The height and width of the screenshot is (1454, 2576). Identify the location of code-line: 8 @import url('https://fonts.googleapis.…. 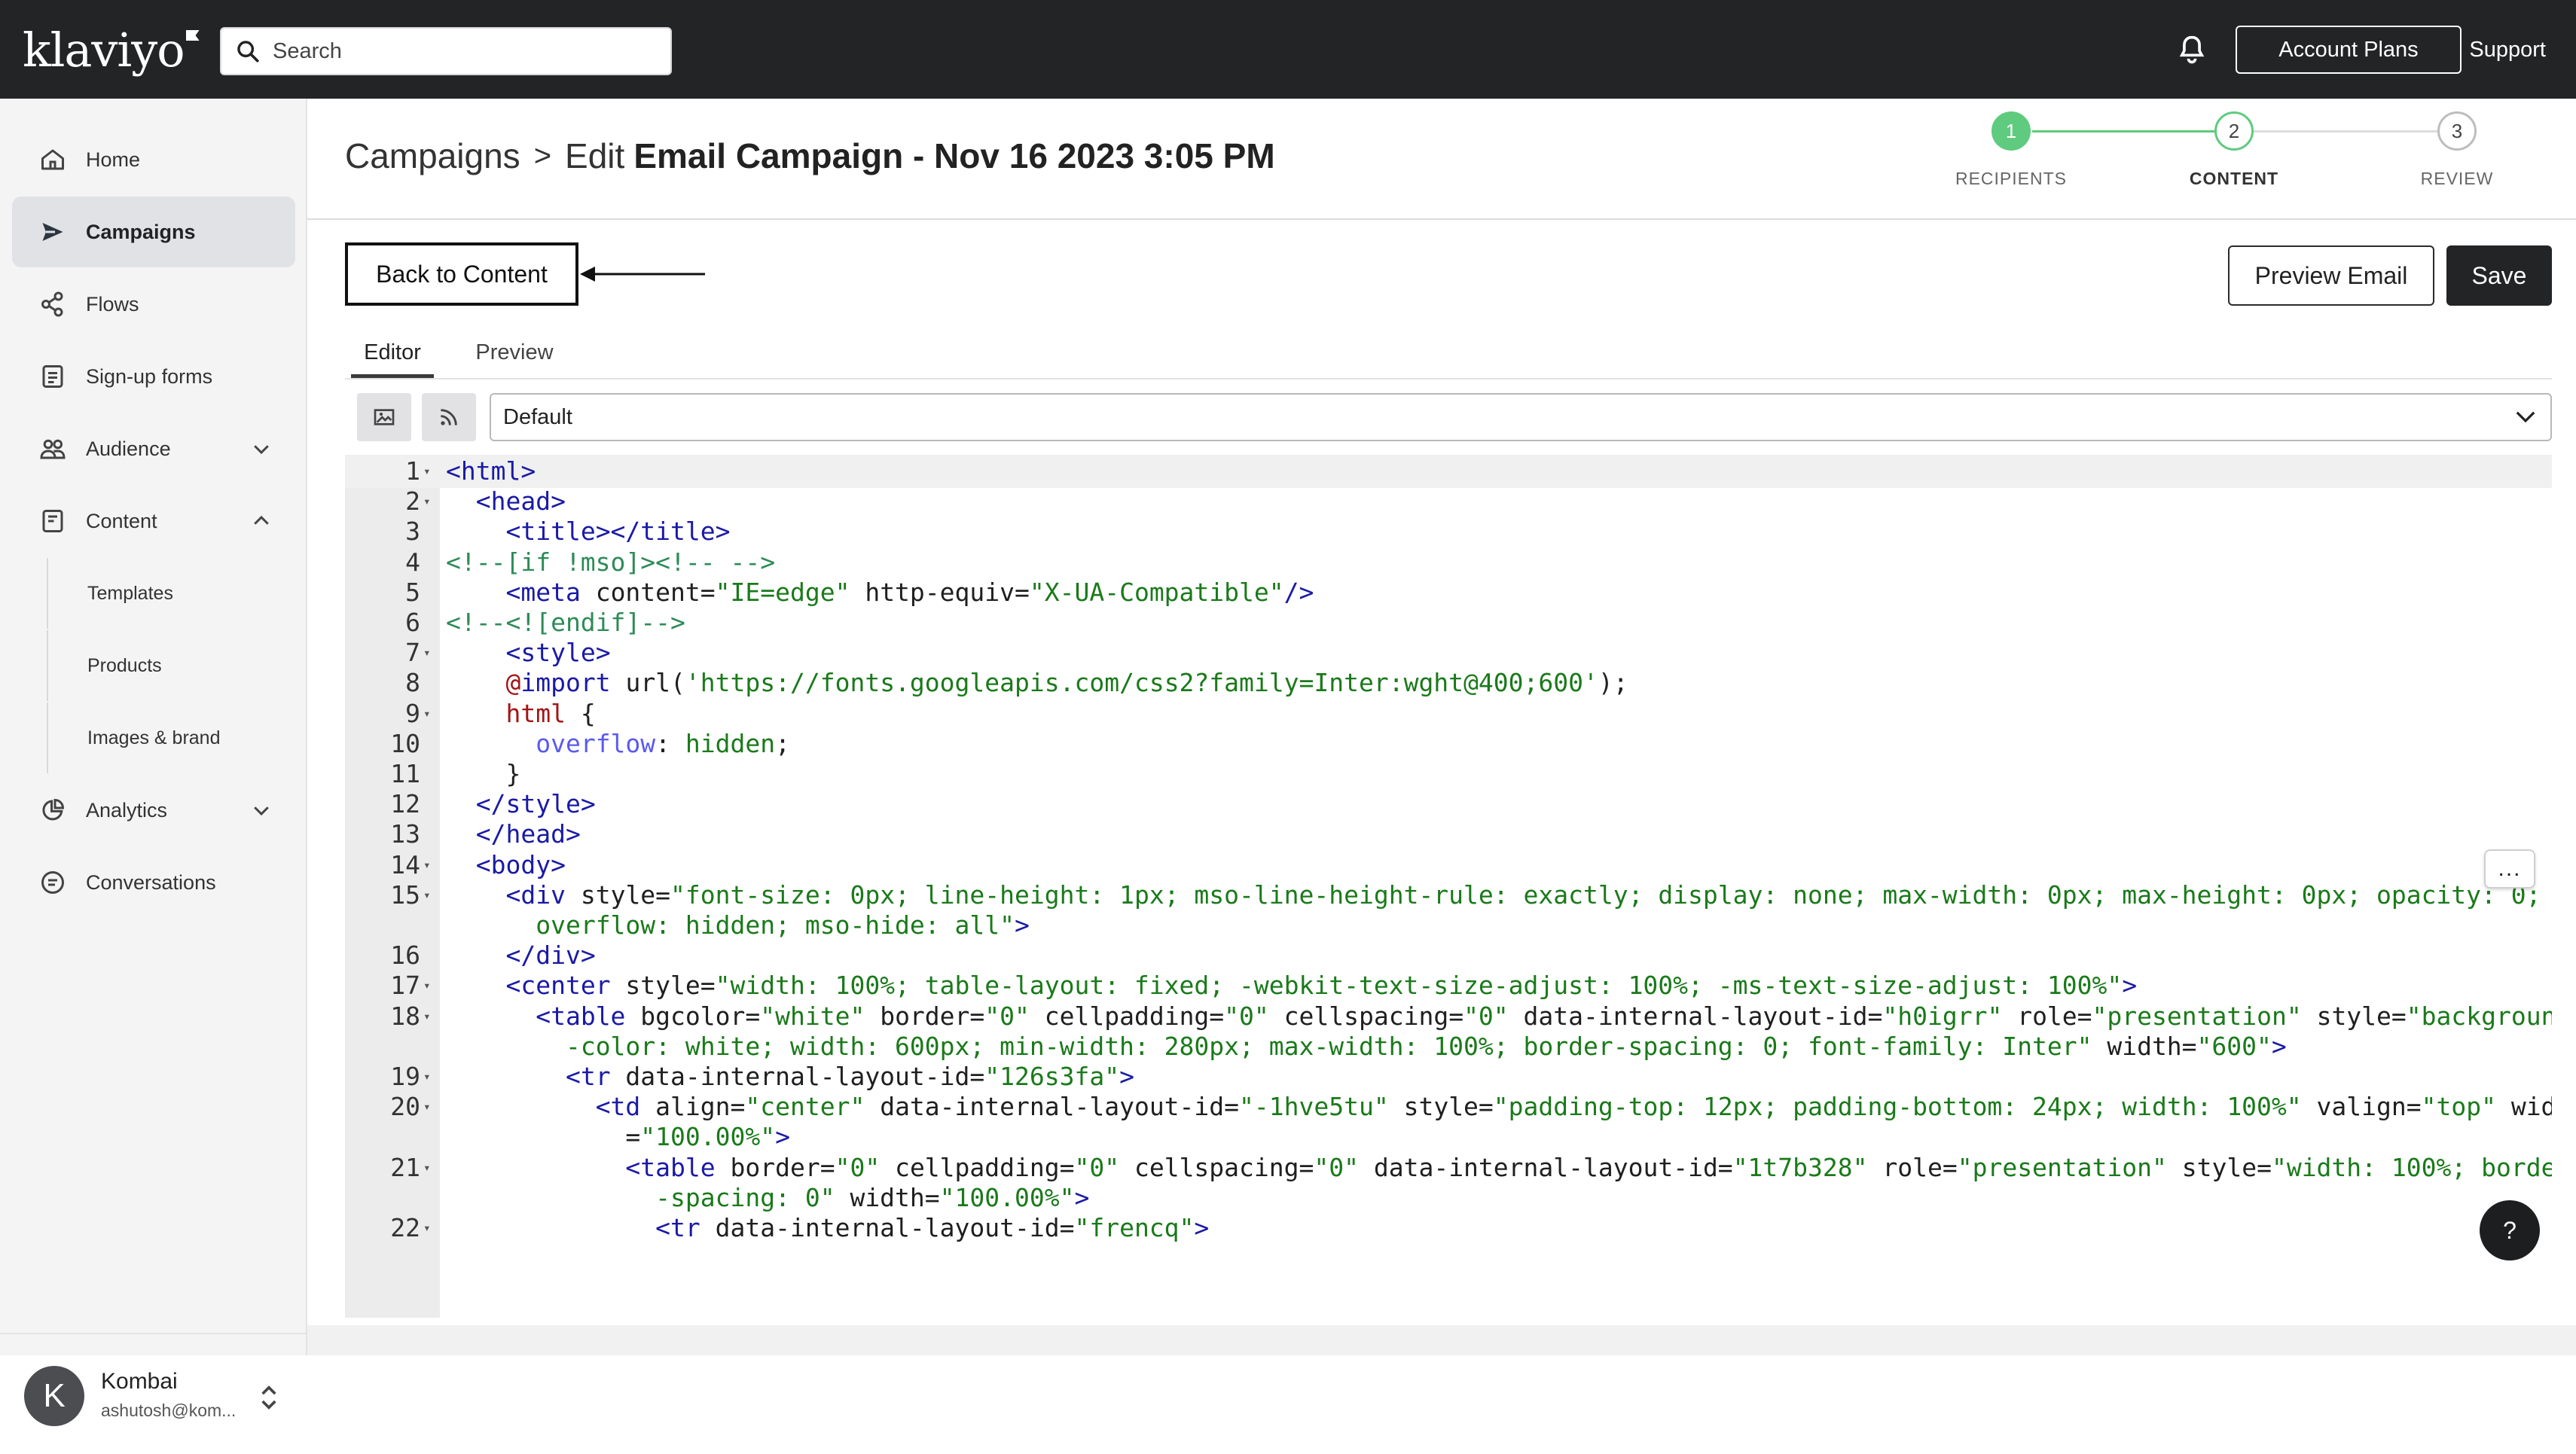
(1449, 683).